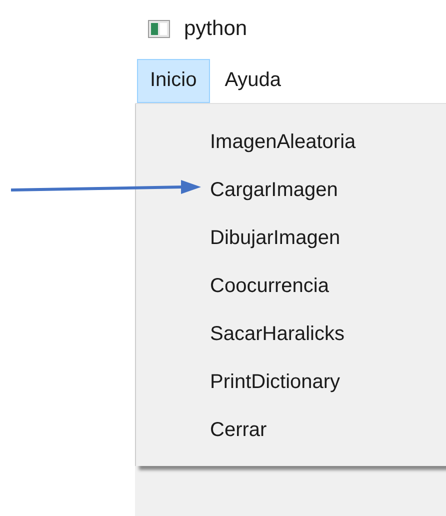  Describe the element at coordinates (216, 29) in the screenshot. I see `window-title: python` at that location.